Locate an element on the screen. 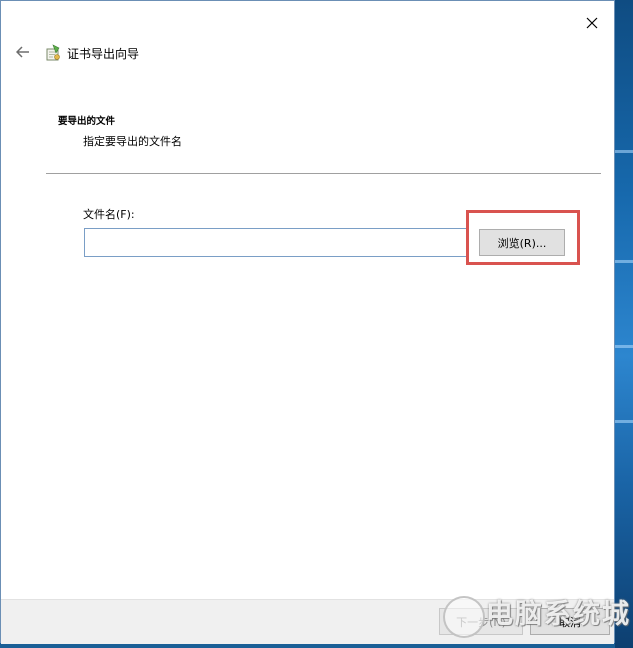  close-icon is located at coordinates (592, 23).